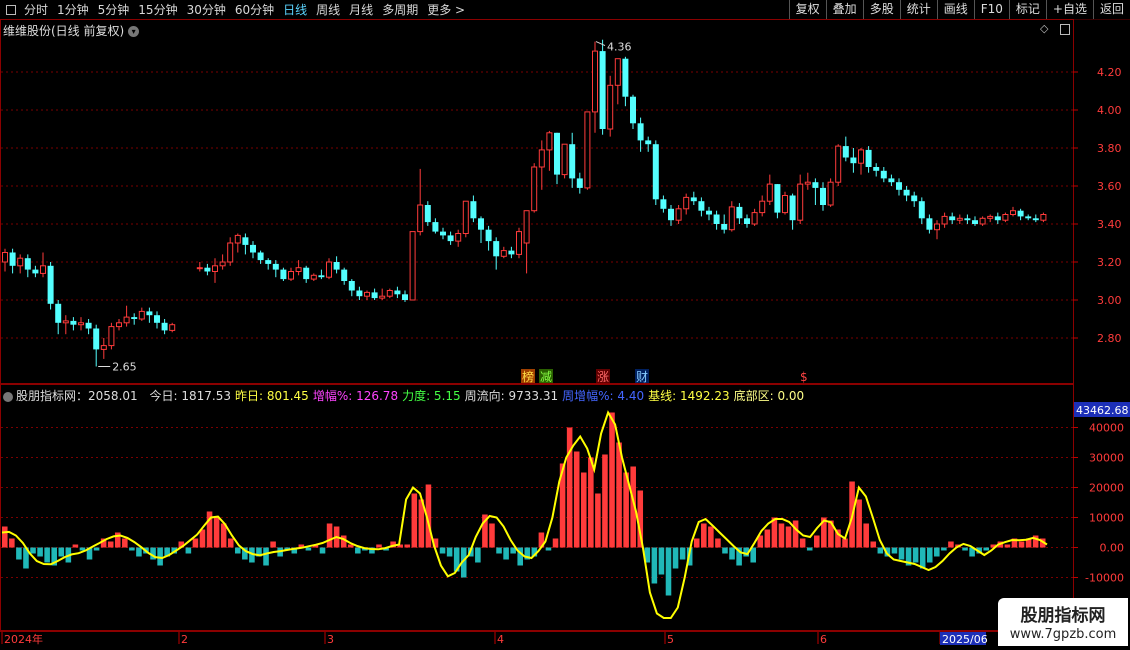 The image size is (1130, 650). Describe the element at coordinates (1104, 578) in the screenshot. I see `indicator-tick-label: -10000` at that location.